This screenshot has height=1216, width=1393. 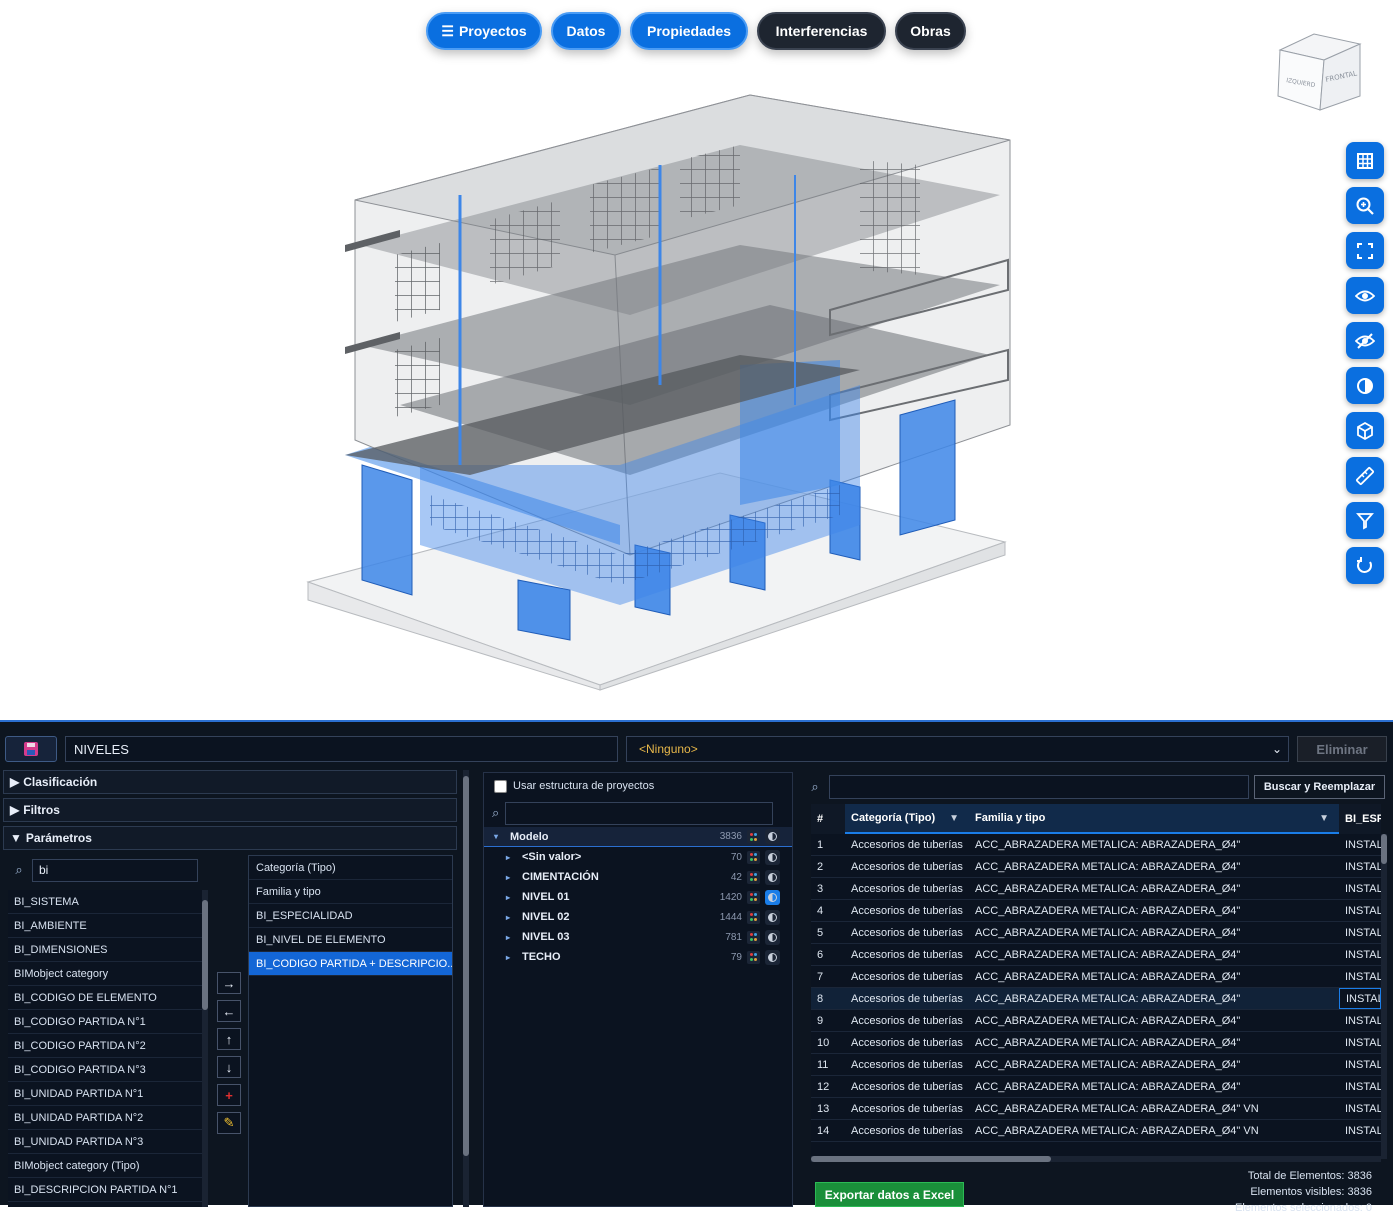 What do you see at coordinates (828, 932) in the screenshot?
I see `table-cell: 5` at bounding box center [828, 932].